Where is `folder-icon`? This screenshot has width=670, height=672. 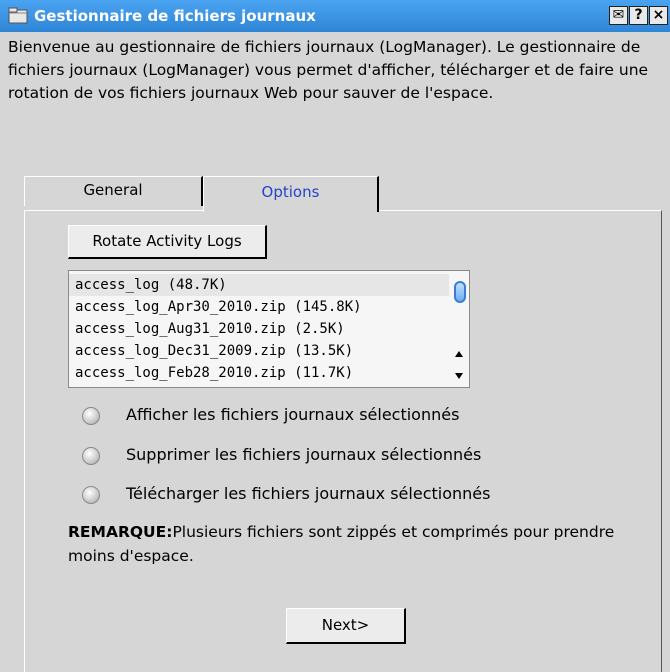
folder-icon is located at coordinates (18, 15).